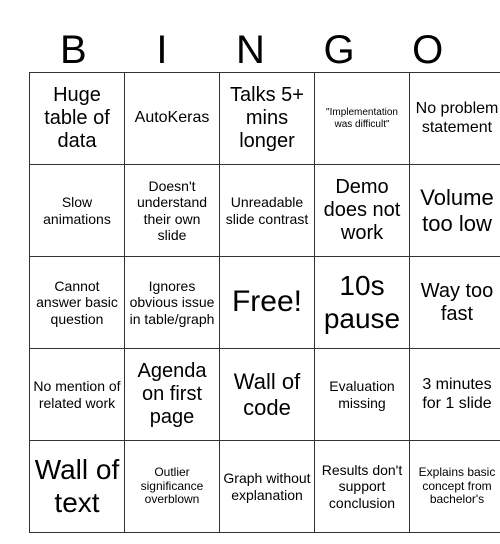 The image size is (500, 544). What do you see at coordinates (362, 394) in the screenshot?
I see `bingo-cell: Evaluation missing` at bounding box center [362, 394].